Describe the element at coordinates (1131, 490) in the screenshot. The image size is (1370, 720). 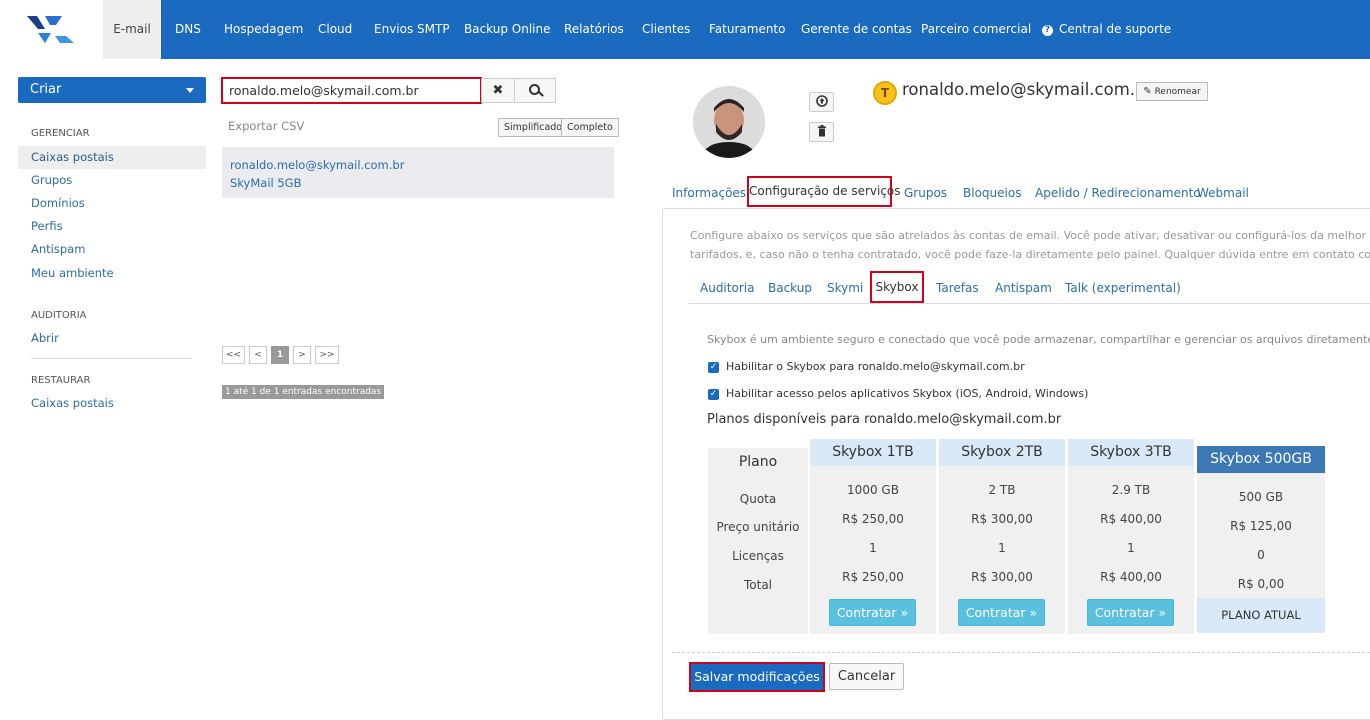
I see `plan-quota: 2.9 TB` at that location.